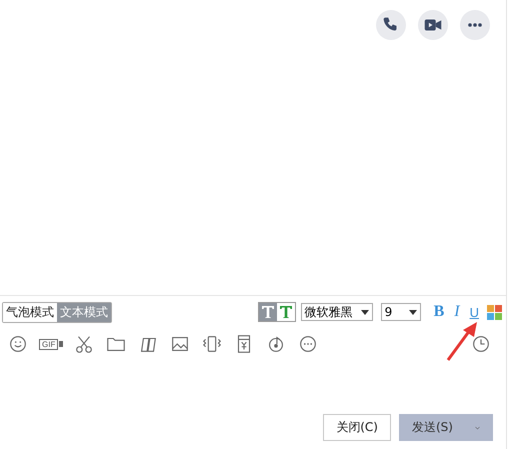 The height and width of the screenshot is (449, 511). Describe the element at coordinates (477, 427) in the screenshot. I see `caret-icon` at that location.